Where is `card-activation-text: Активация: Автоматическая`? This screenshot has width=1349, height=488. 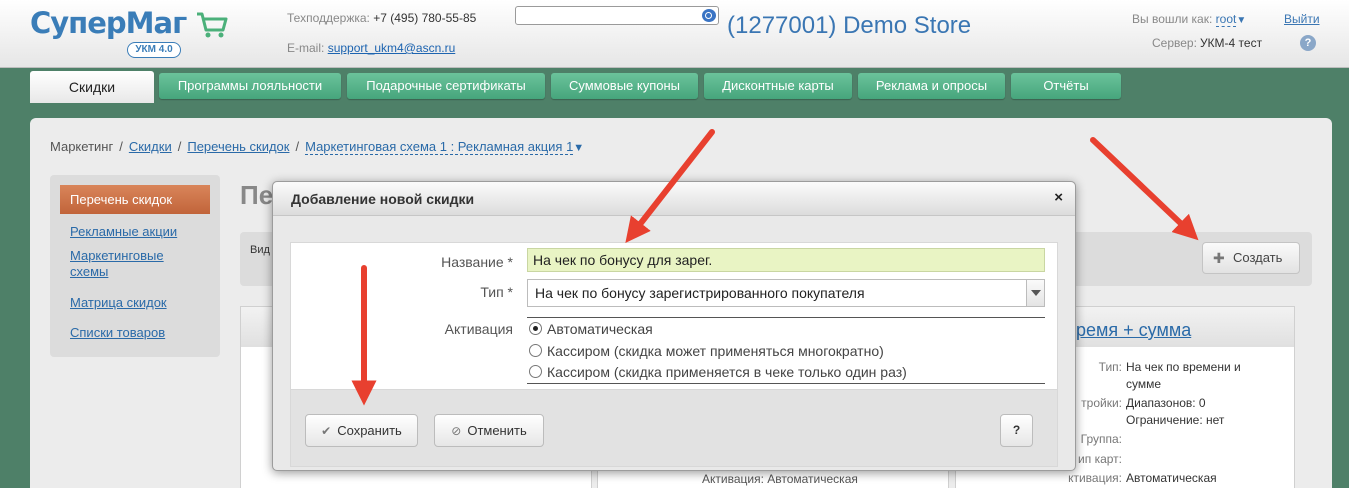 card-activation-text: Активация: Автоматическая is located at coordinates (780, 479).